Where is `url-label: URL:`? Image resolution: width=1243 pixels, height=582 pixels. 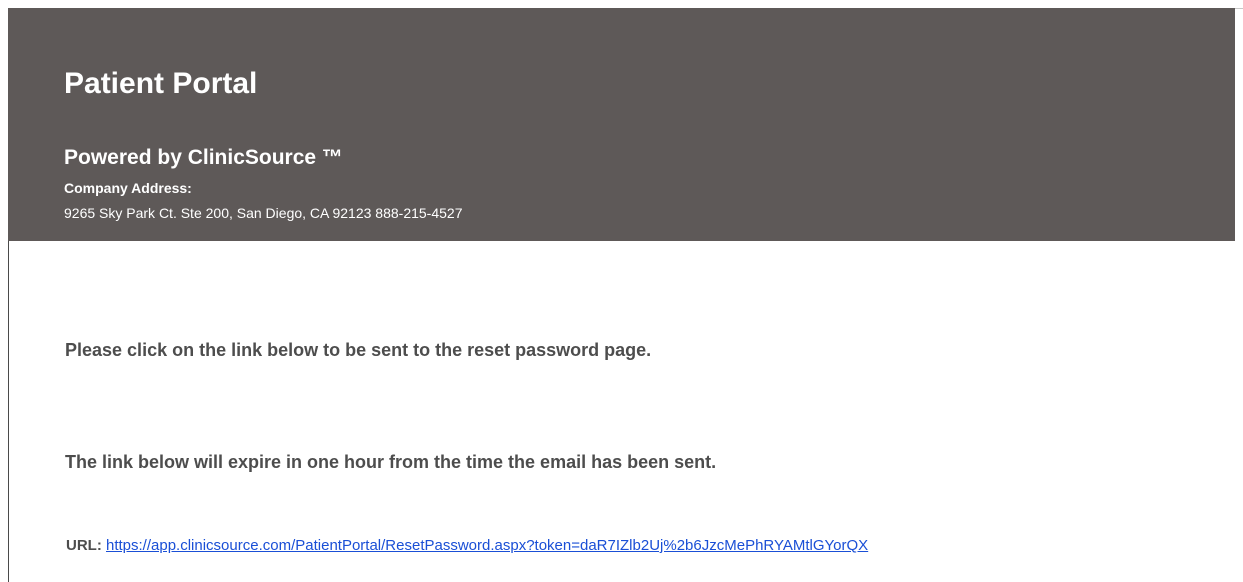 url-label: URL: is located at coordinates (84, 545).